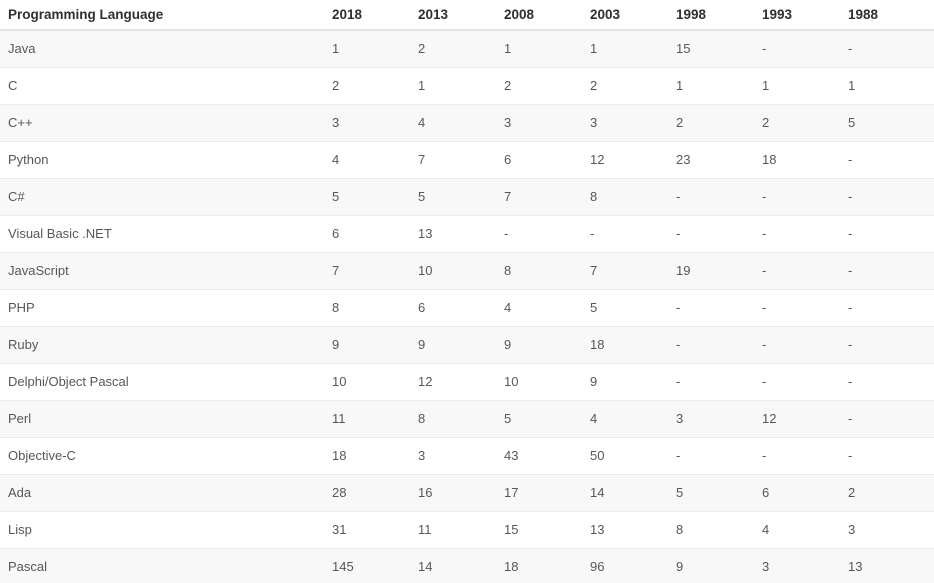 This screenshot has height=583, width=934. Describe the element at coordinates (633, 530) in the screenshot. I see `cell-rank-2003: 13` at that location.